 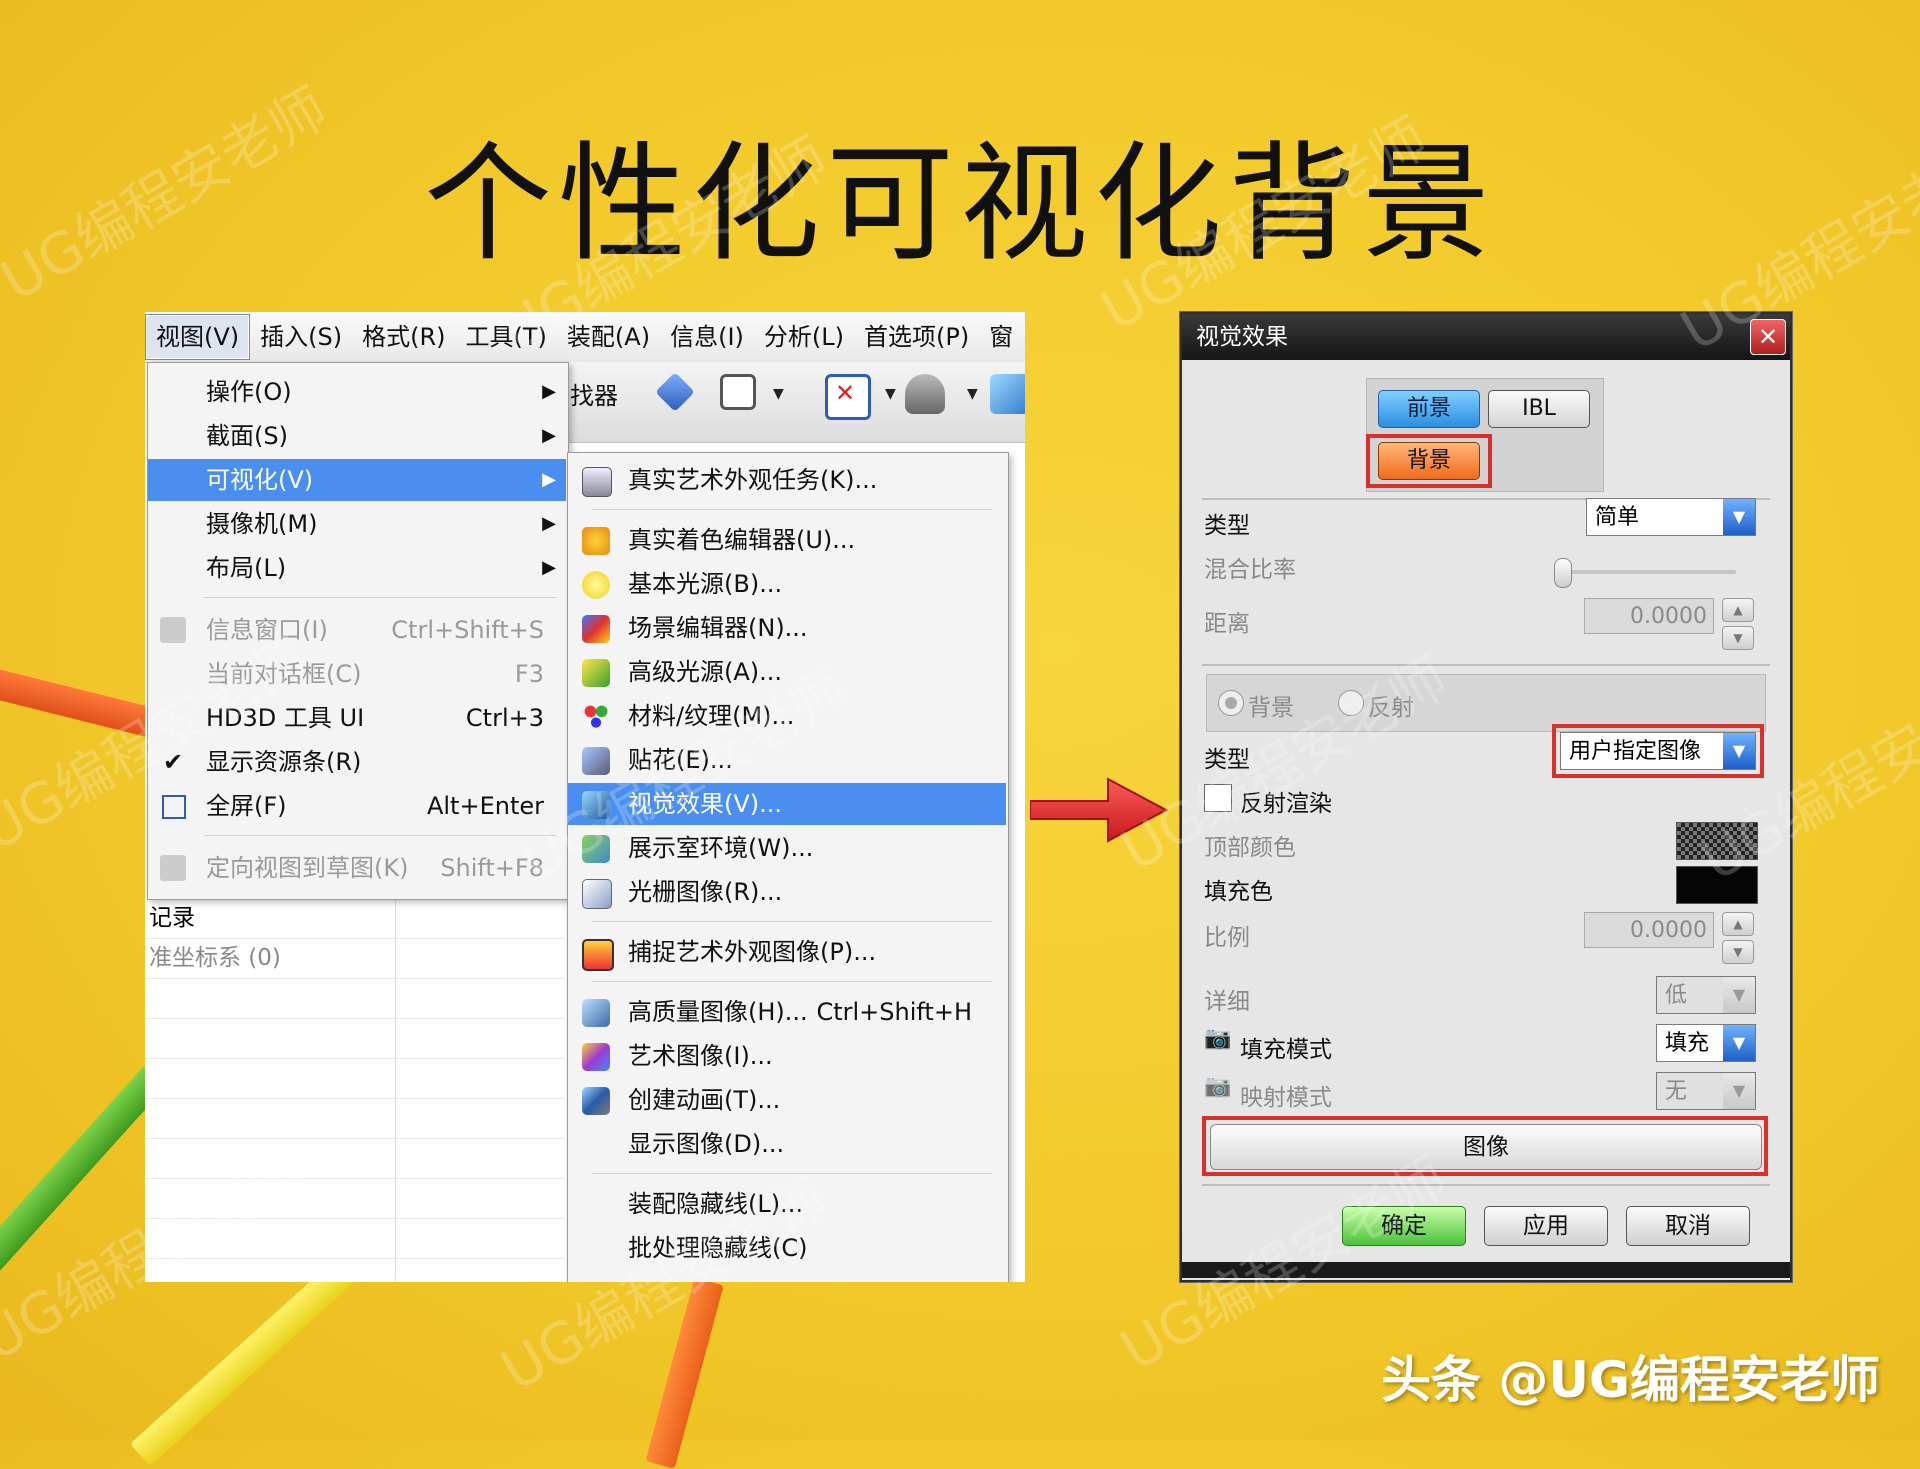 What do you see at coordinates (1286, 804) in the screenshot?
I see `reflect-render-label: 反射渲染` at bounding box center [1286, 804].